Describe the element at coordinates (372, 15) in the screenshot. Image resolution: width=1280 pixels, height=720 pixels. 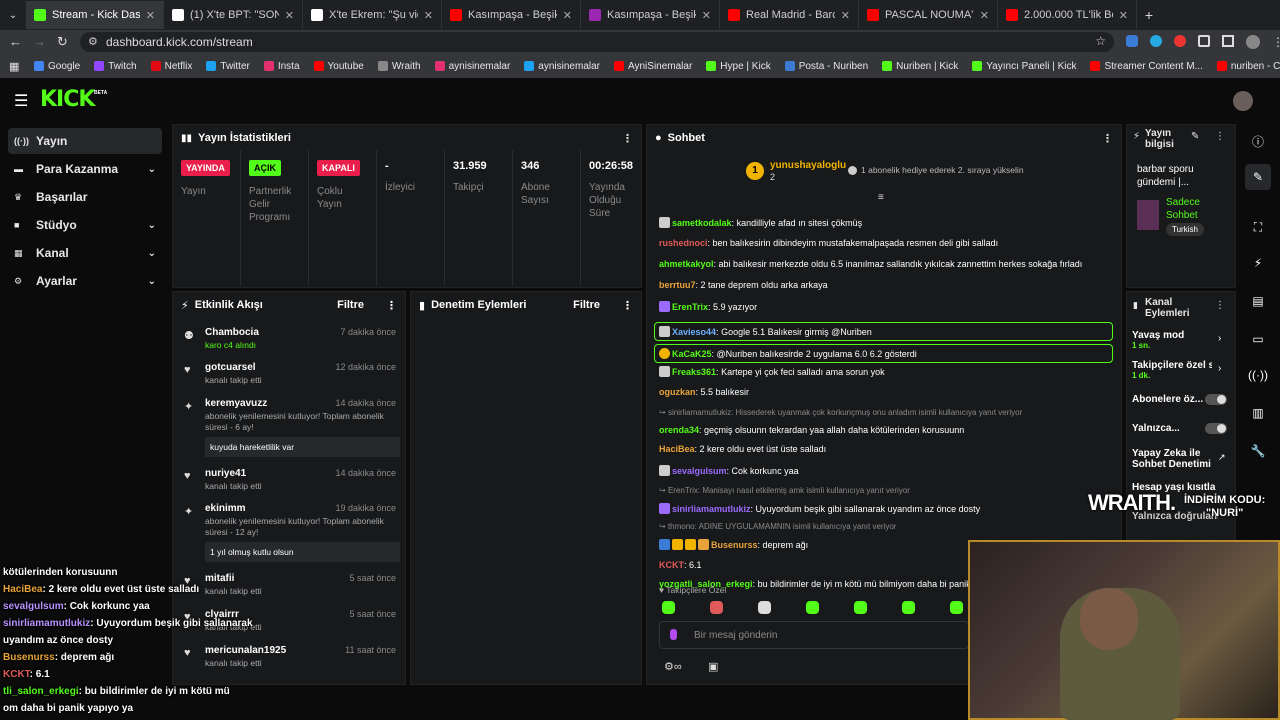
I see `browser-tab: X'te Ekrem: "Şu videoyu S ✕` at that location.